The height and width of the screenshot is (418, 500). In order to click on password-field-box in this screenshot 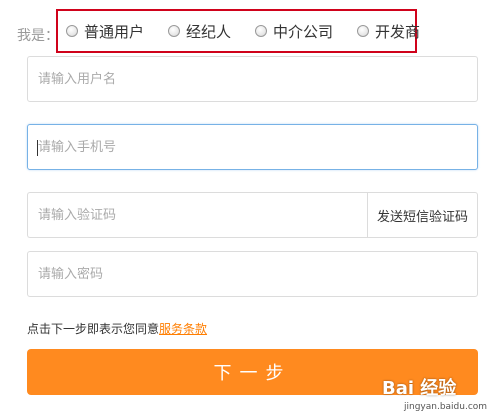, I will do `click(252, 274)`.